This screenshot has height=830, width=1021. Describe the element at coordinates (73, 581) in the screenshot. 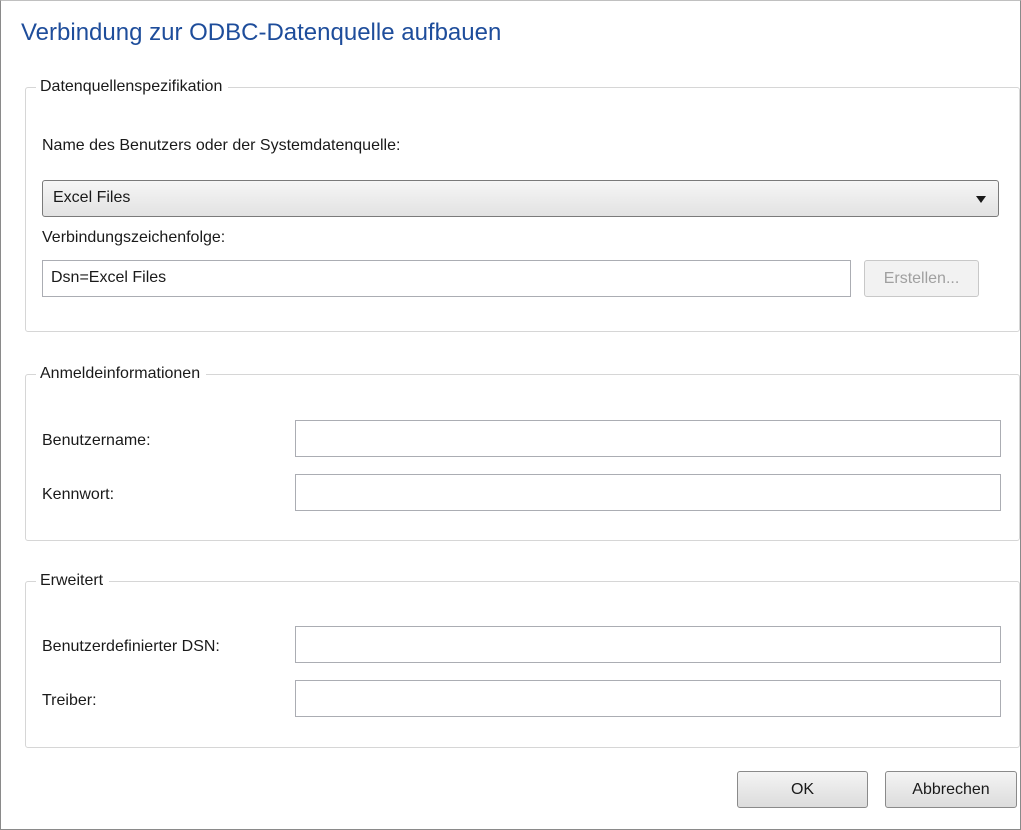

I see `advanced-group-legend: Erweitert` at that location.